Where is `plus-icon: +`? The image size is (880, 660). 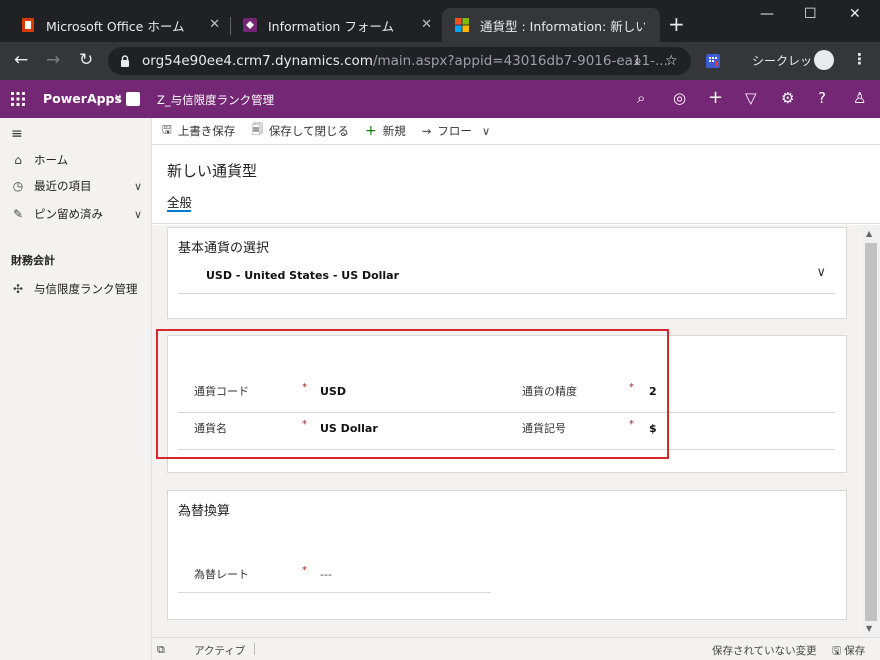
plus-icon: + is located at coordinates (370, 131).